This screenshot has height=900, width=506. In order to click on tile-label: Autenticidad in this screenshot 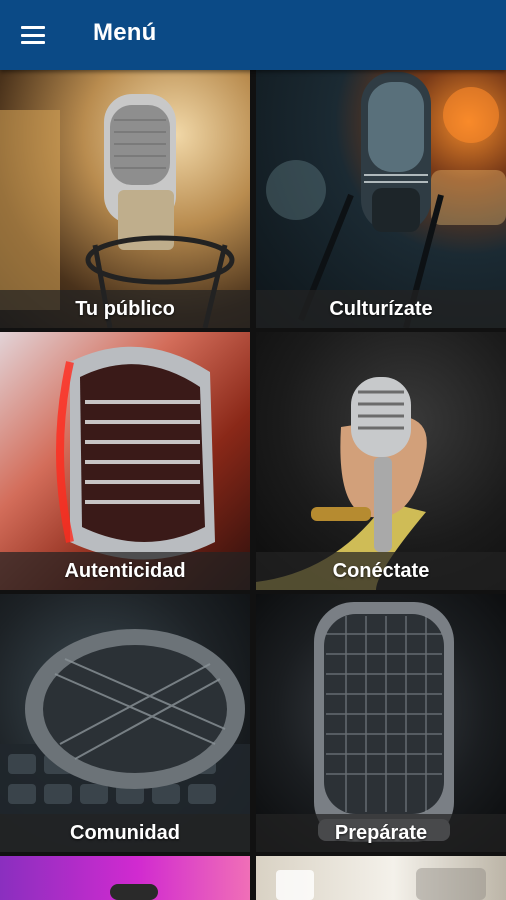, I will do `click(125, 571)`.